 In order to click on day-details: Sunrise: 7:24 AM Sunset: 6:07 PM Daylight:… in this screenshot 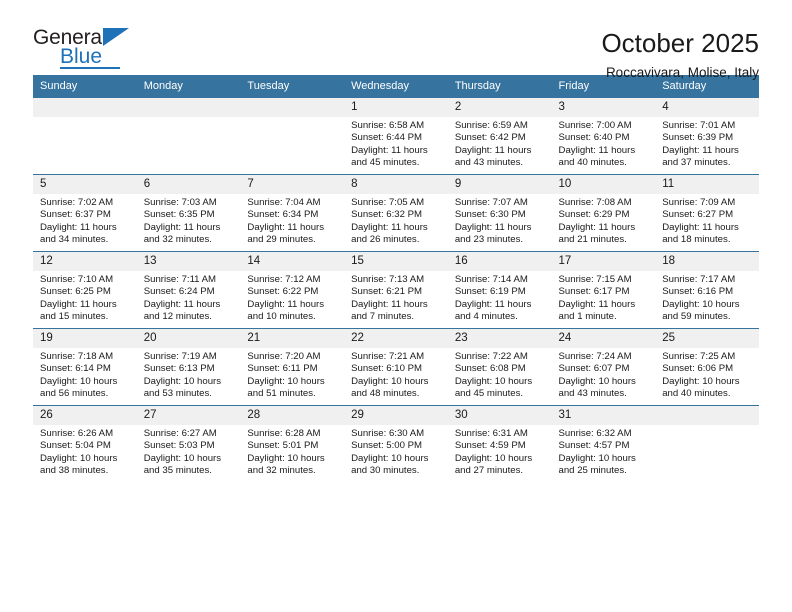, I will do `click(604, 374)`.